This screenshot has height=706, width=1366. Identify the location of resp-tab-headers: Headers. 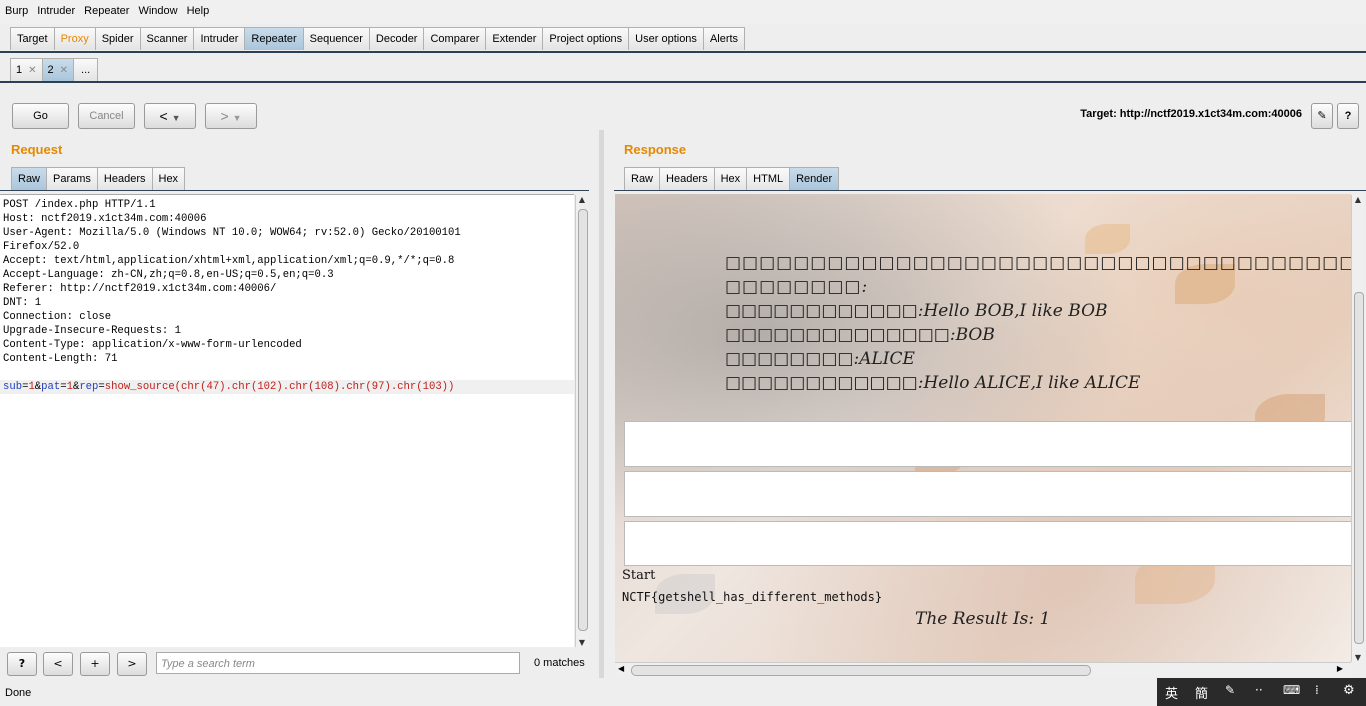
(687, 179).